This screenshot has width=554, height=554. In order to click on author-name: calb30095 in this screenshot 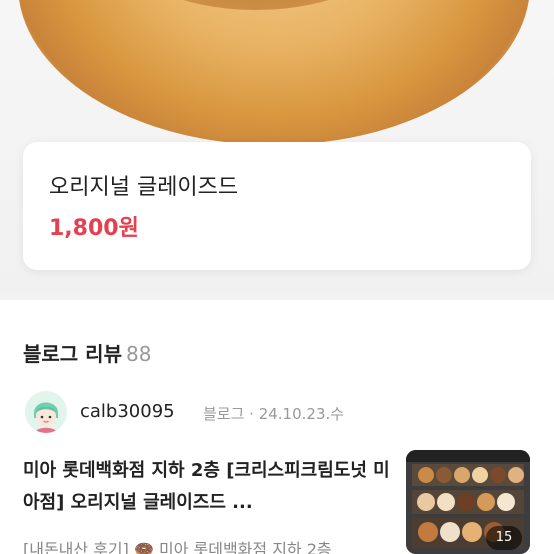, I will do `click(127, 411)`.